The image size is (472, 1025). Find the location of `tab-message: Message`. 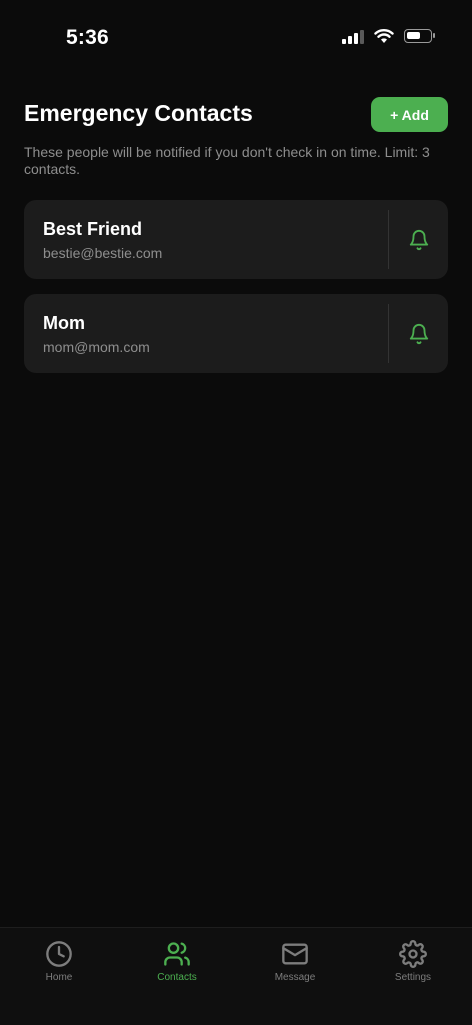

tab-message: Message is located at coordinates (295, 961).